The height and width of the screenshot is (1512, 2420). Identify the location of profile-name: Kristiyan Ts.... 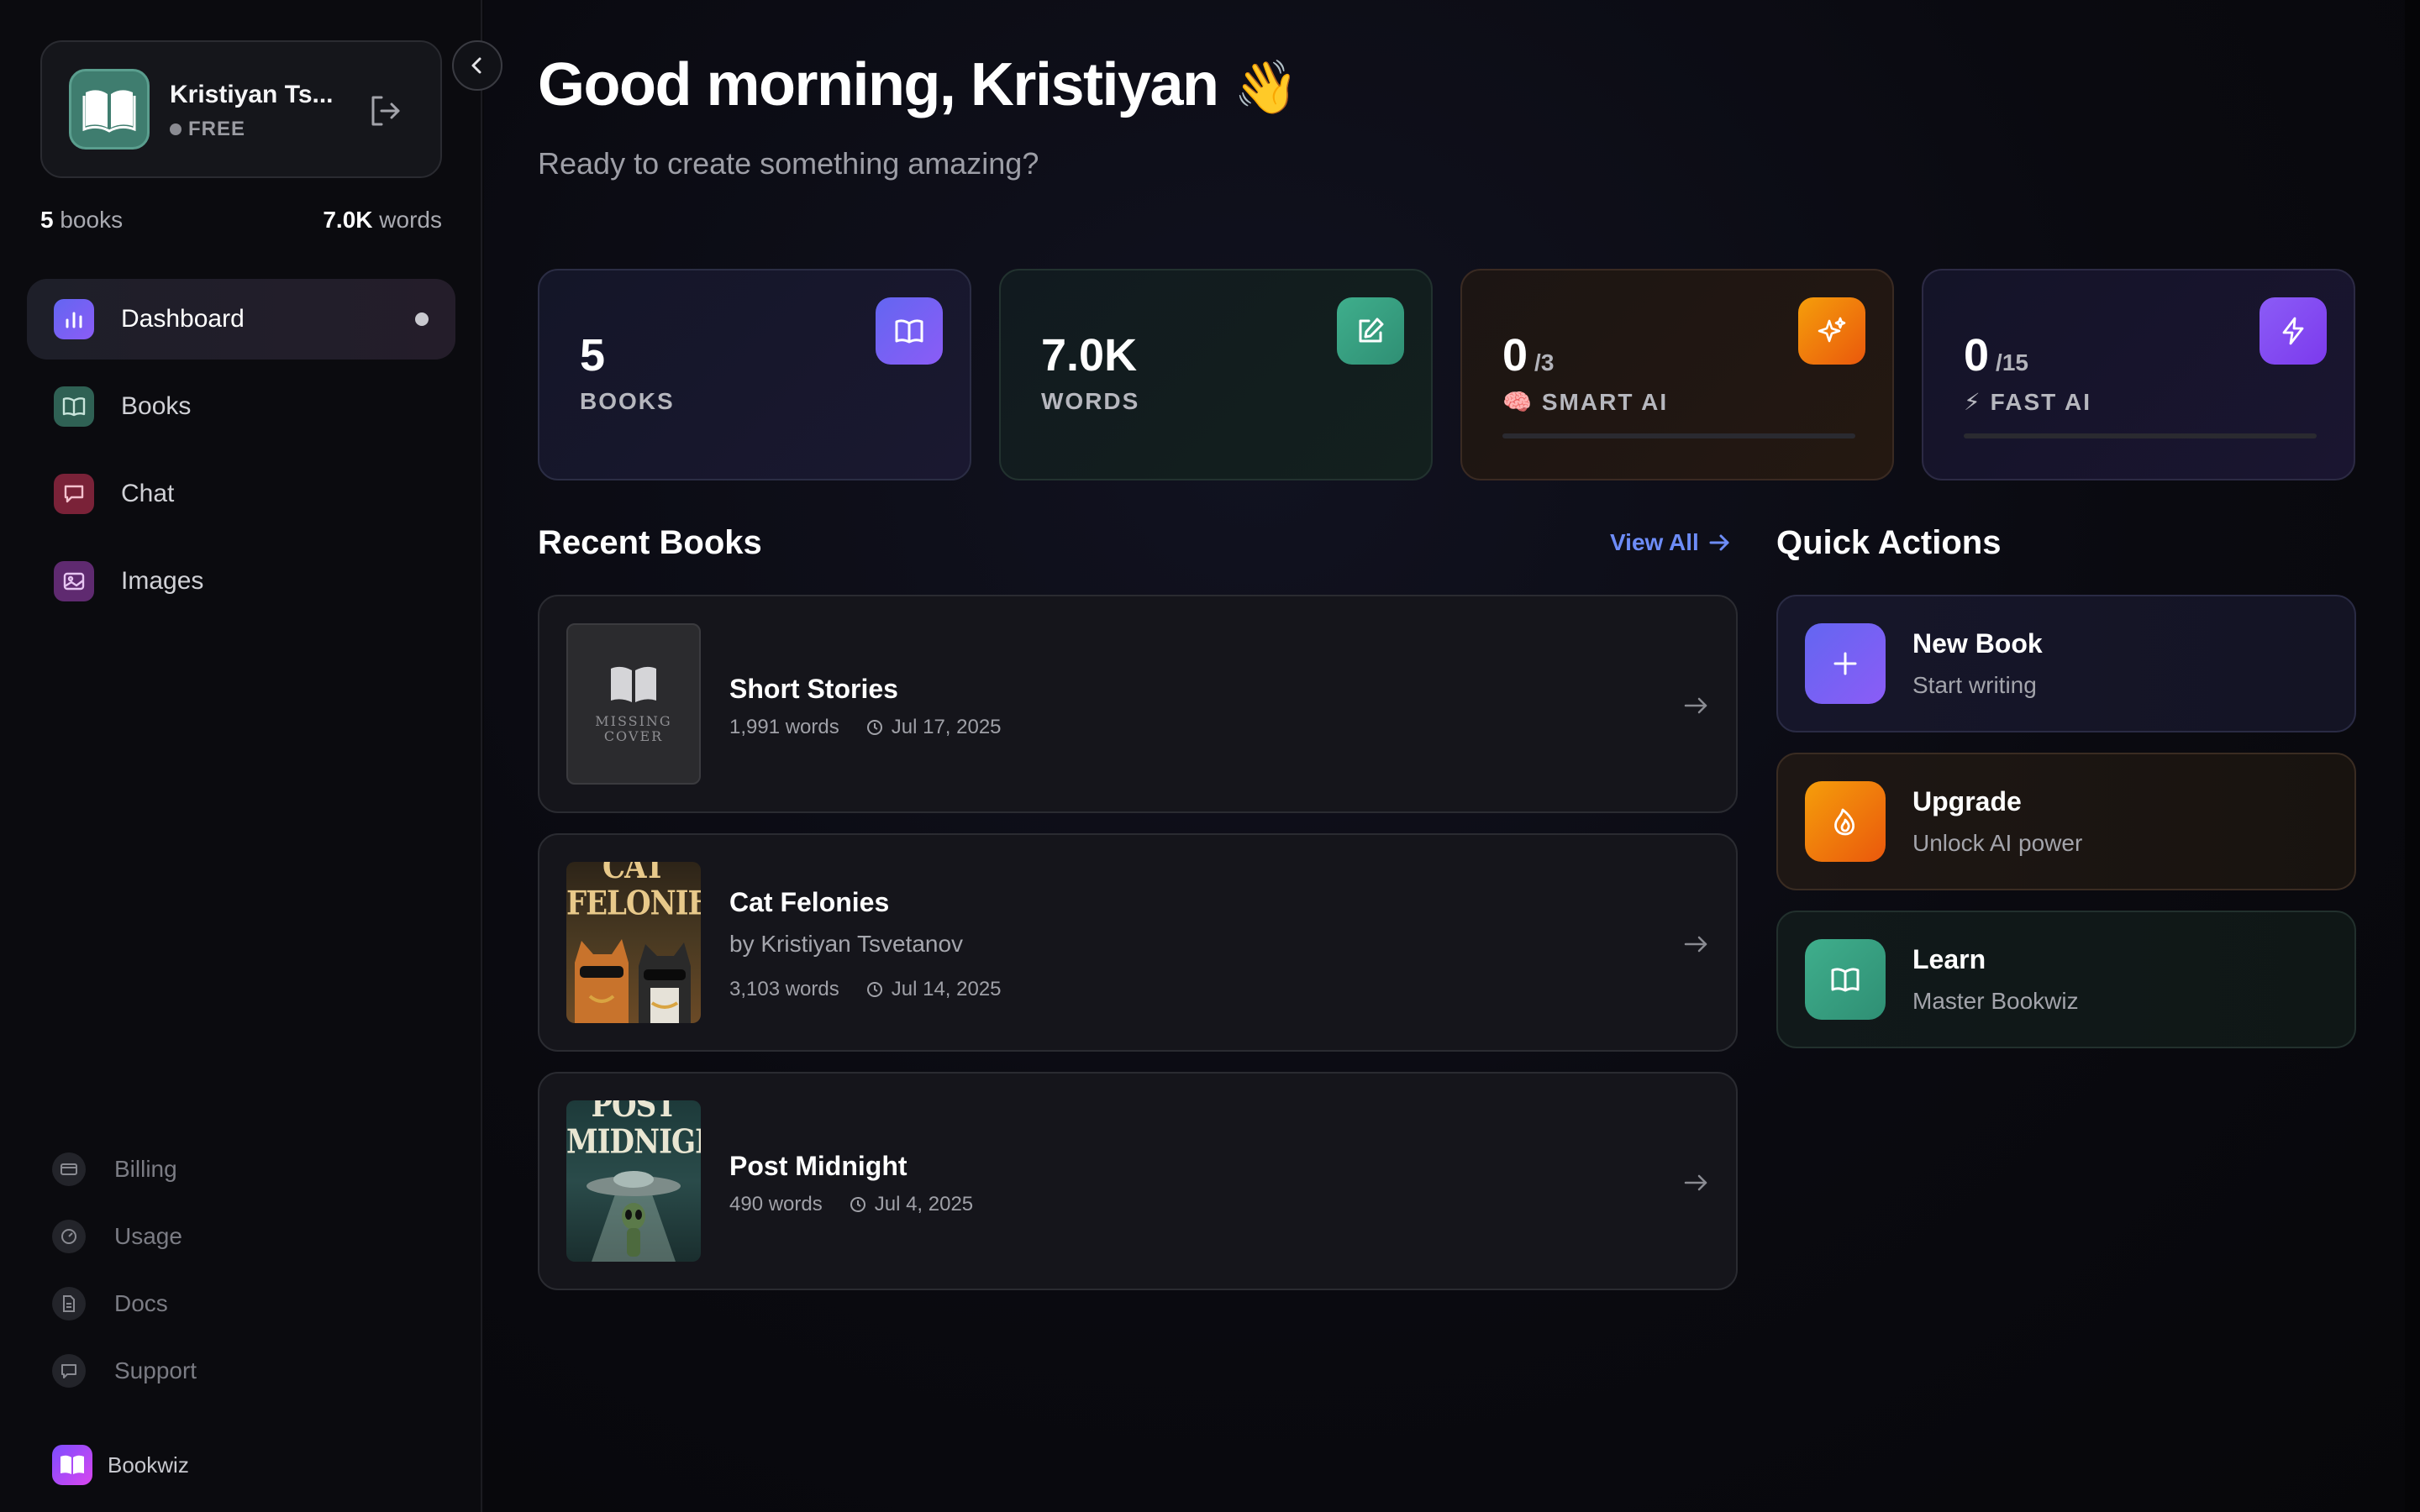
(252, 94).